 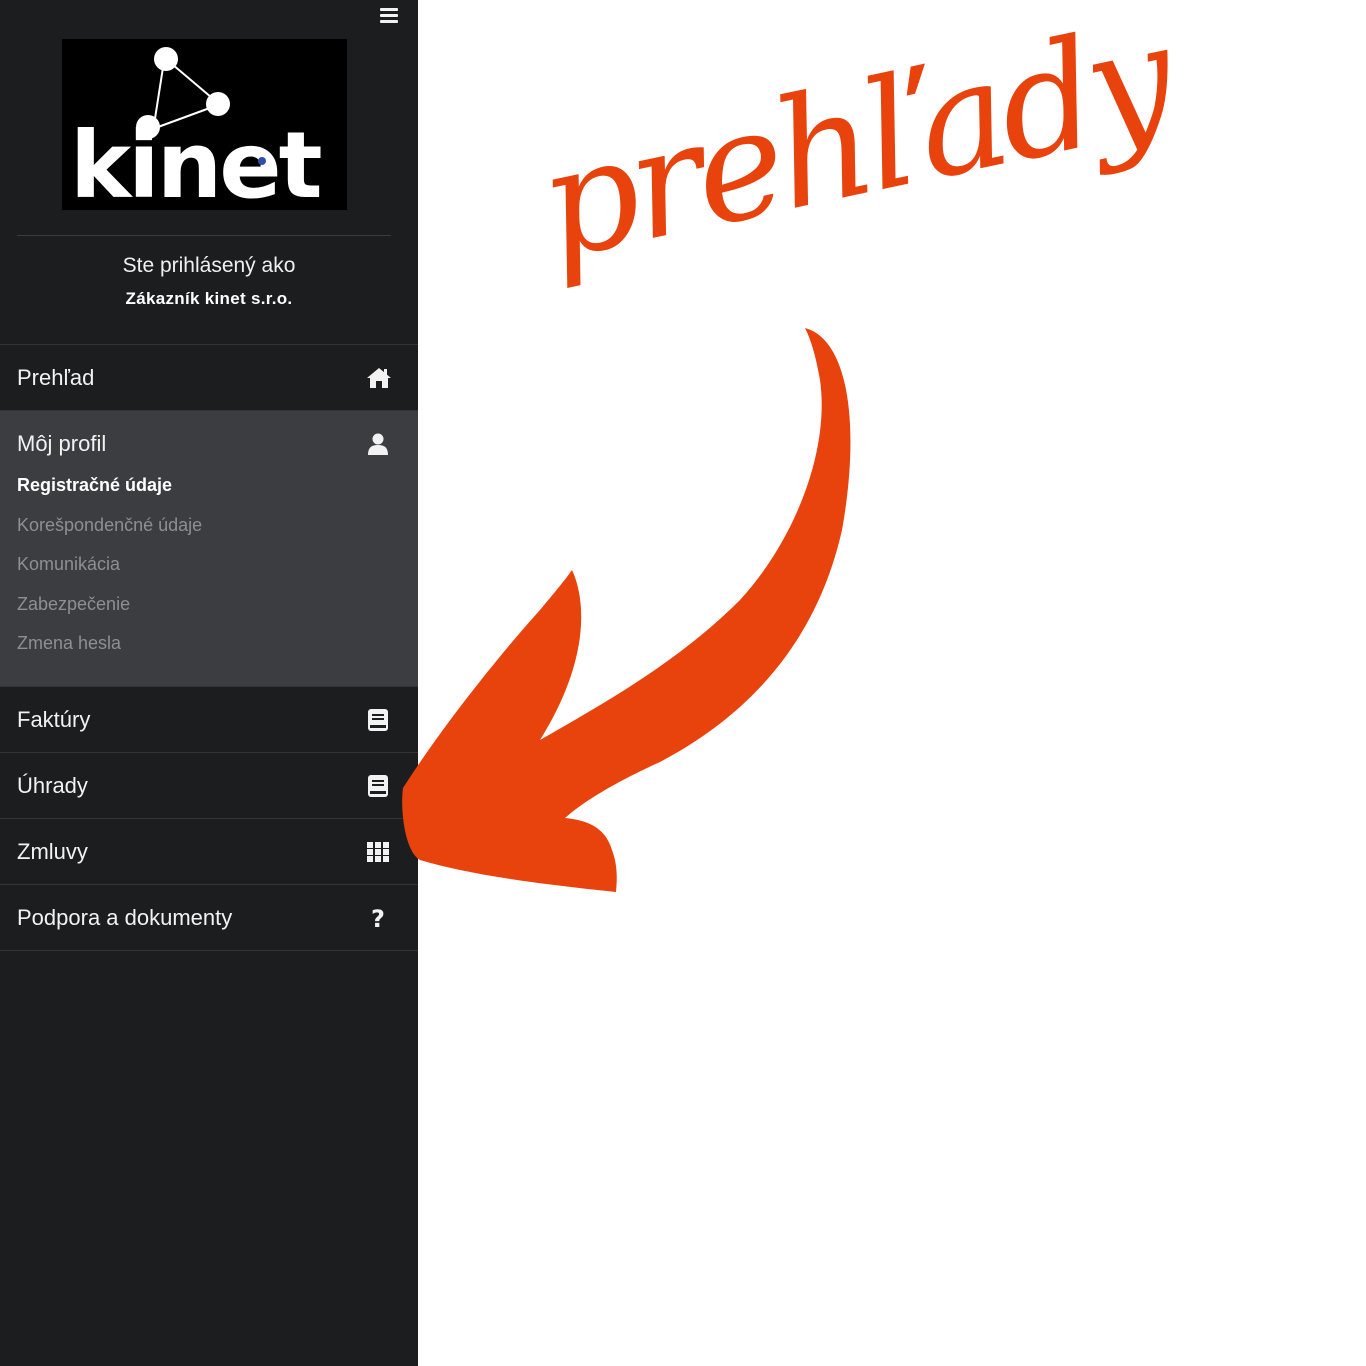 I want to click on menu-item-label: Môj profil, so click(x=62, y=443).